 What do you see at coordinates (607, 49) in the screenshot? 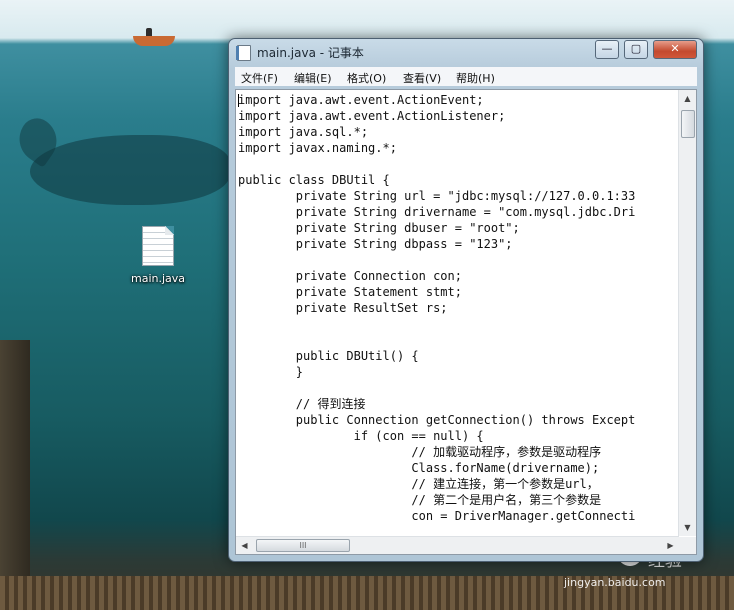
I see `minimize-button: —` at bounding box center [607, 49].